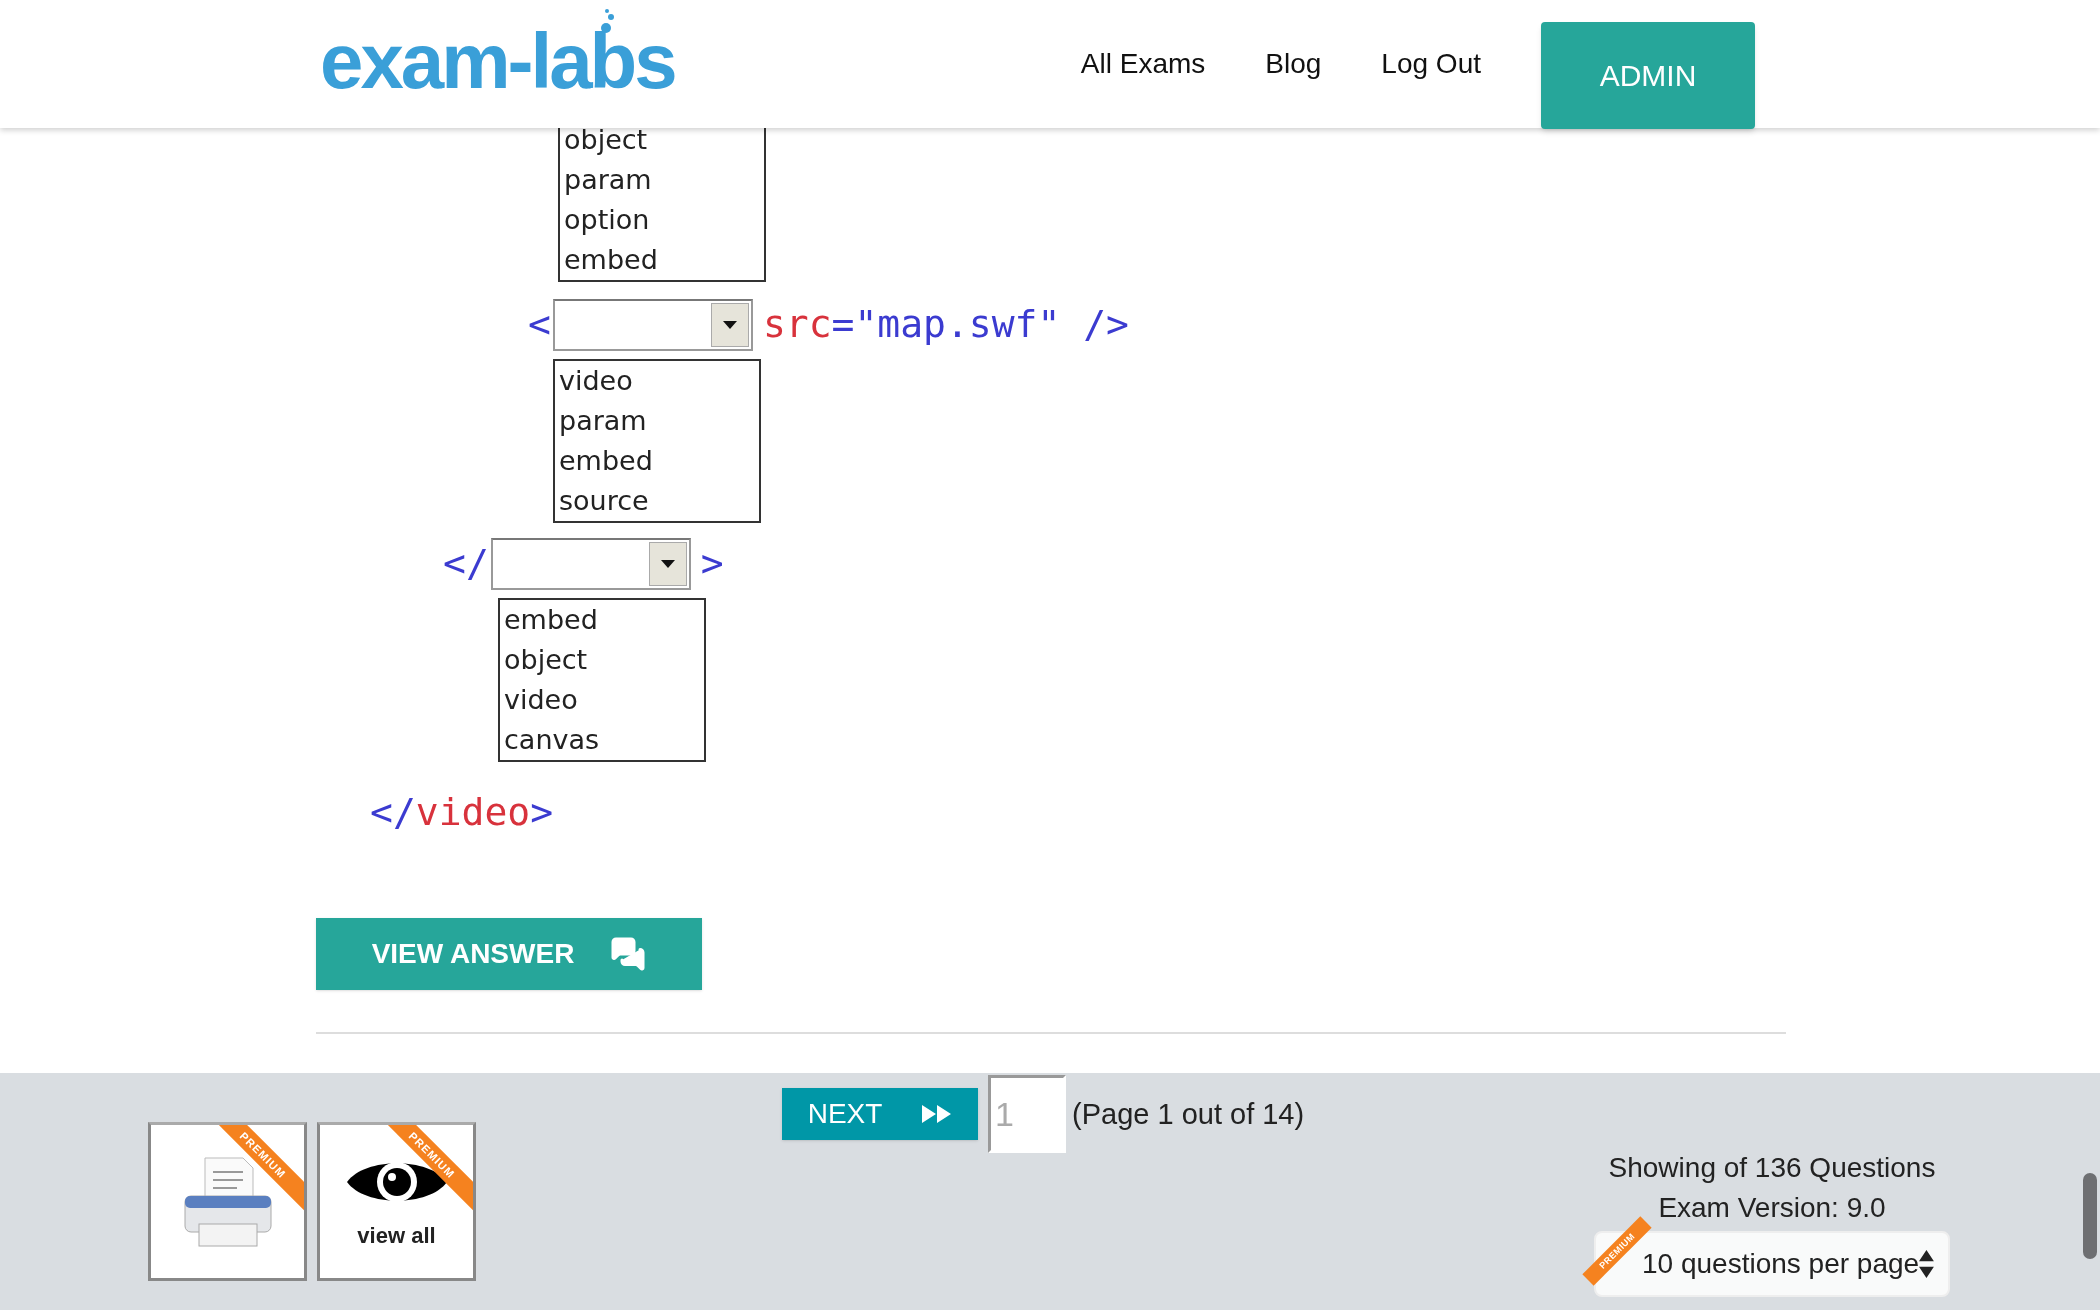  I want to click on list-option: option, so click(660, 220).